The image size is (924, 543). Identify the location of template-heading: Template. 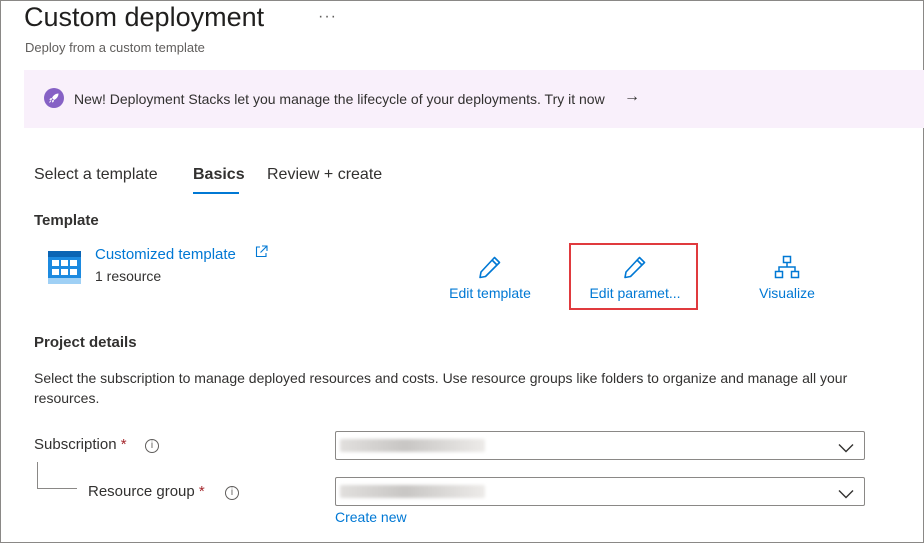
(66, 220).